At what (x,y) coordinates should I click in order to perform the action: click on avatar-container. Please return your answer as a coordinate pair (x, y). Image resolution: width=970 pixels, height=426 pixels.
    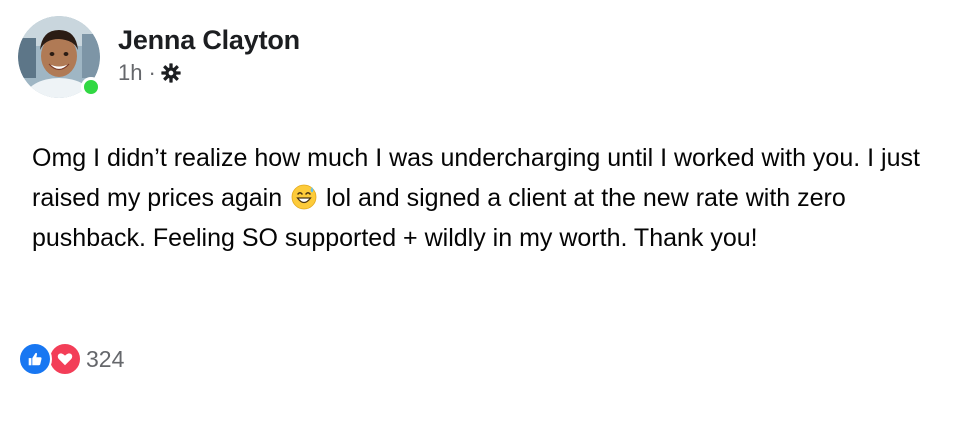
    Looking at the image, I should click on (59, 57).